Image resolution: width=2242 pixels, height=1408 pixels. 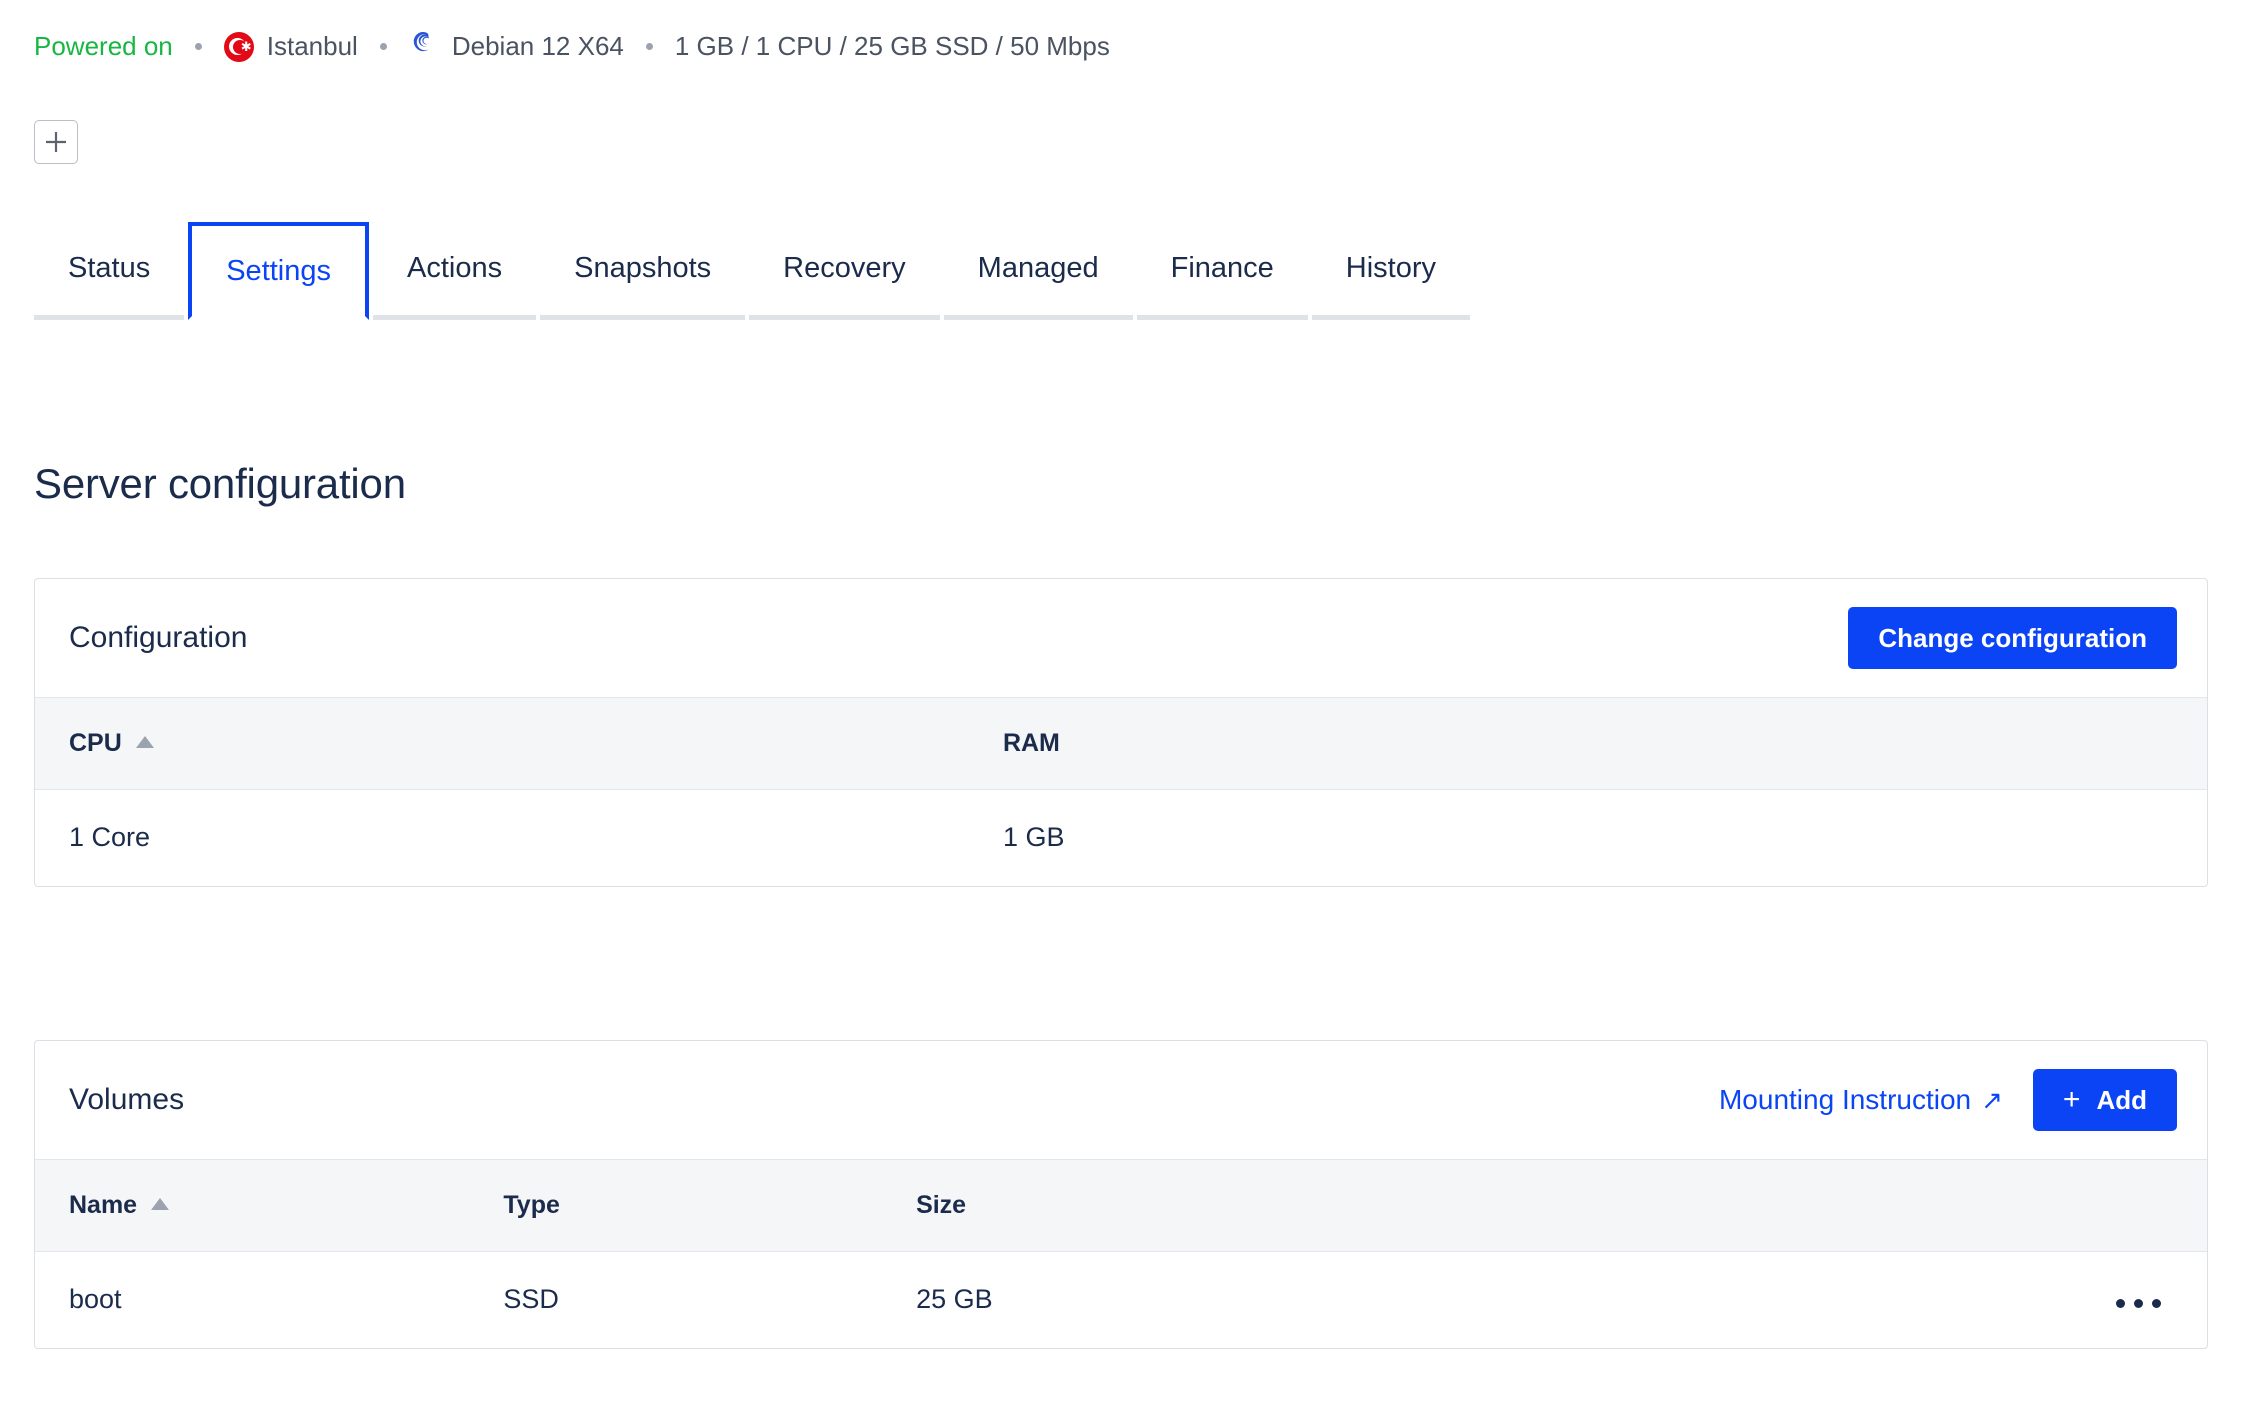 I want to click on page-title: Server configuration, so click(x=220, y=483).